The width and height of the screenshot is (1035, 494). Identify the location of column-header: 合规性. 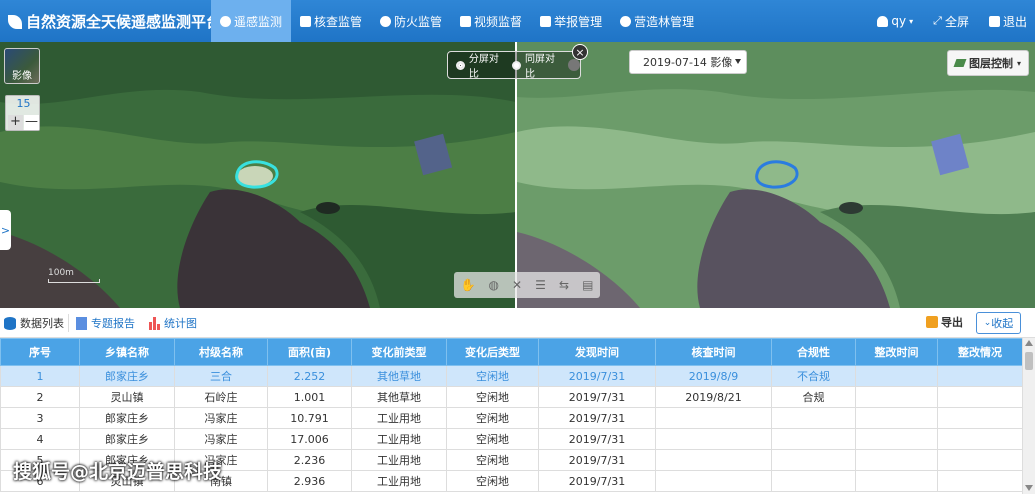
(813, 352).